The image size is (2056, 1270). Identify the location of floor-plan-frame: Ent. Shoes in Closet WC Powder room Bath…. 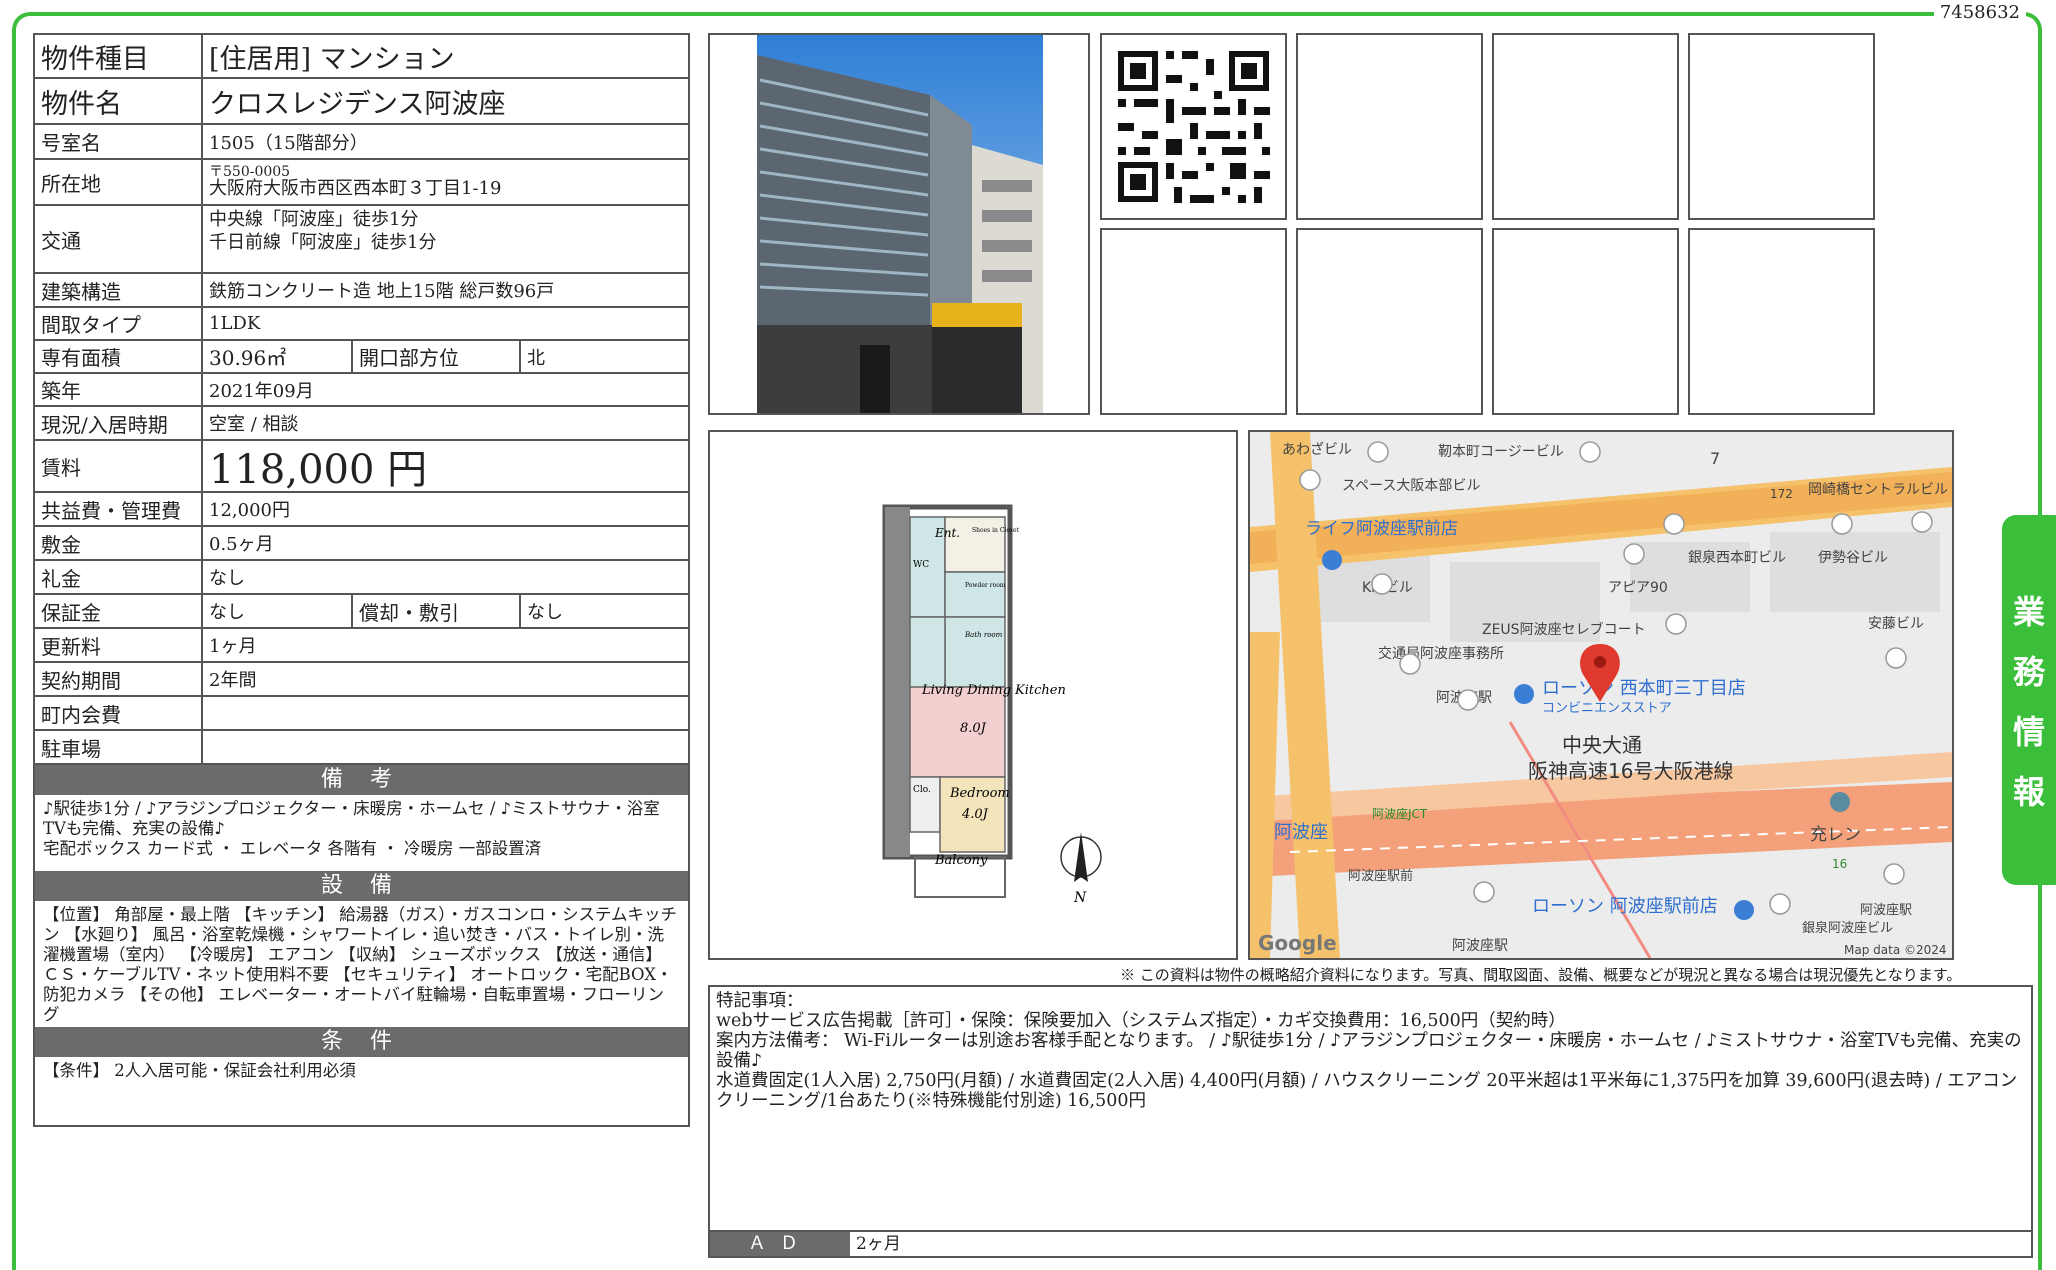
(973, 695).